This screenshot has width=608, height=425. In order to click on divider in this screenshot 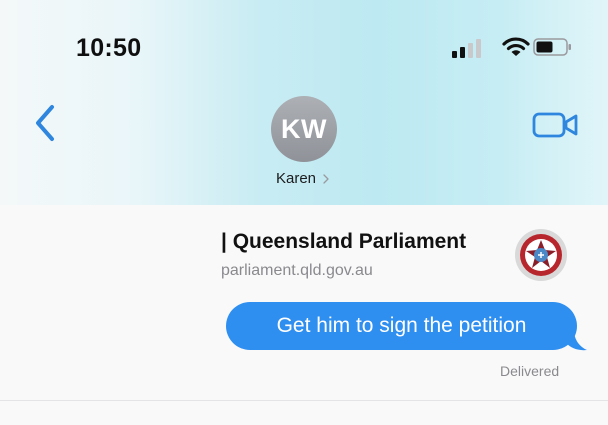, I will do `click(304, 400)`.